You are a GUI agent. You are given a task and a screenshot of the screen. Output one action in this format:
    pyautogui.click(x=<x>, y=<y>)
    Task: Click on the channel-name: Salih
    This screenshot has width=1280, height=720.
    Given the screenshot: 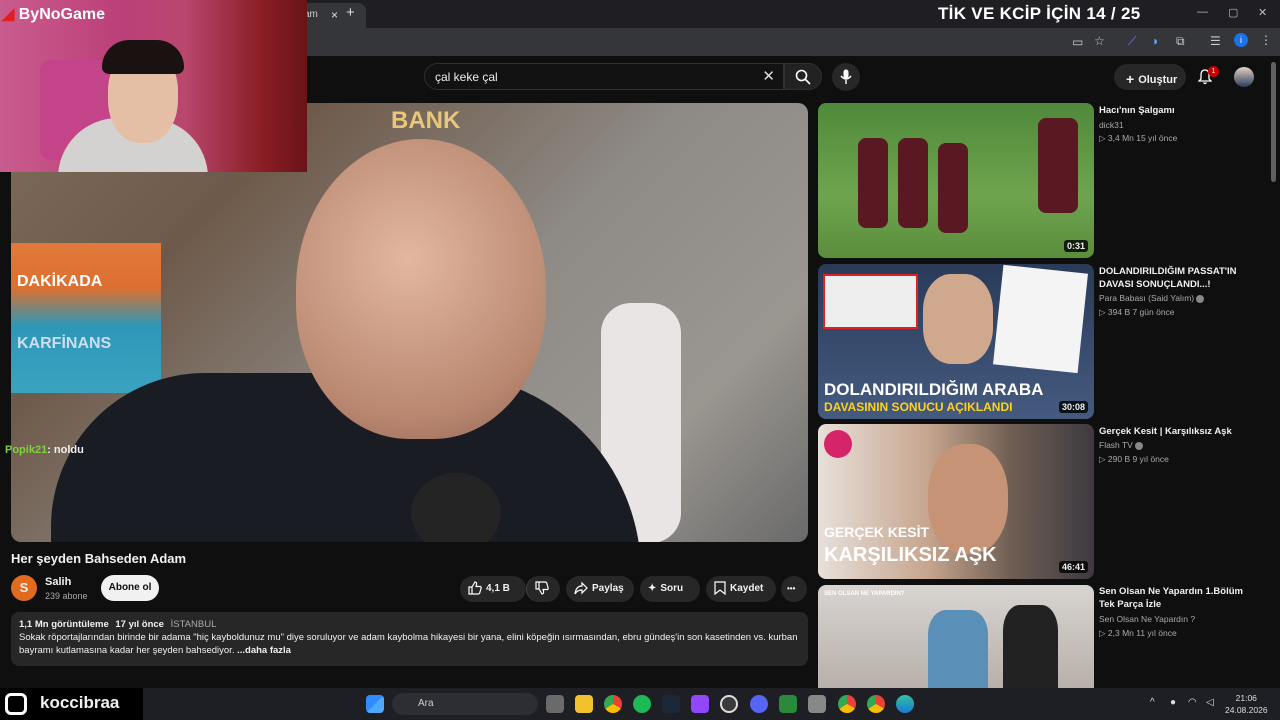 What is the action you would take?
    pyautogui.click(x=58, y=582)
    